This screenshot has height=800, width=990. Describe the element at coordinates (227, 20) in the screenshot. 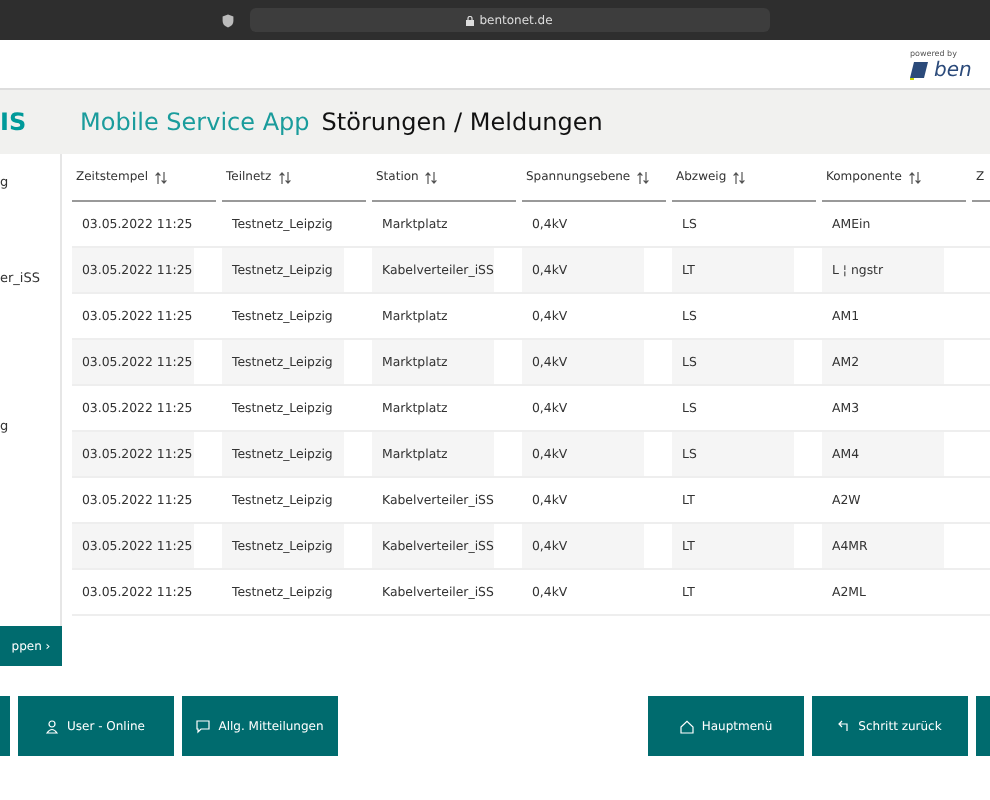

I see `shield-icon` at that location.